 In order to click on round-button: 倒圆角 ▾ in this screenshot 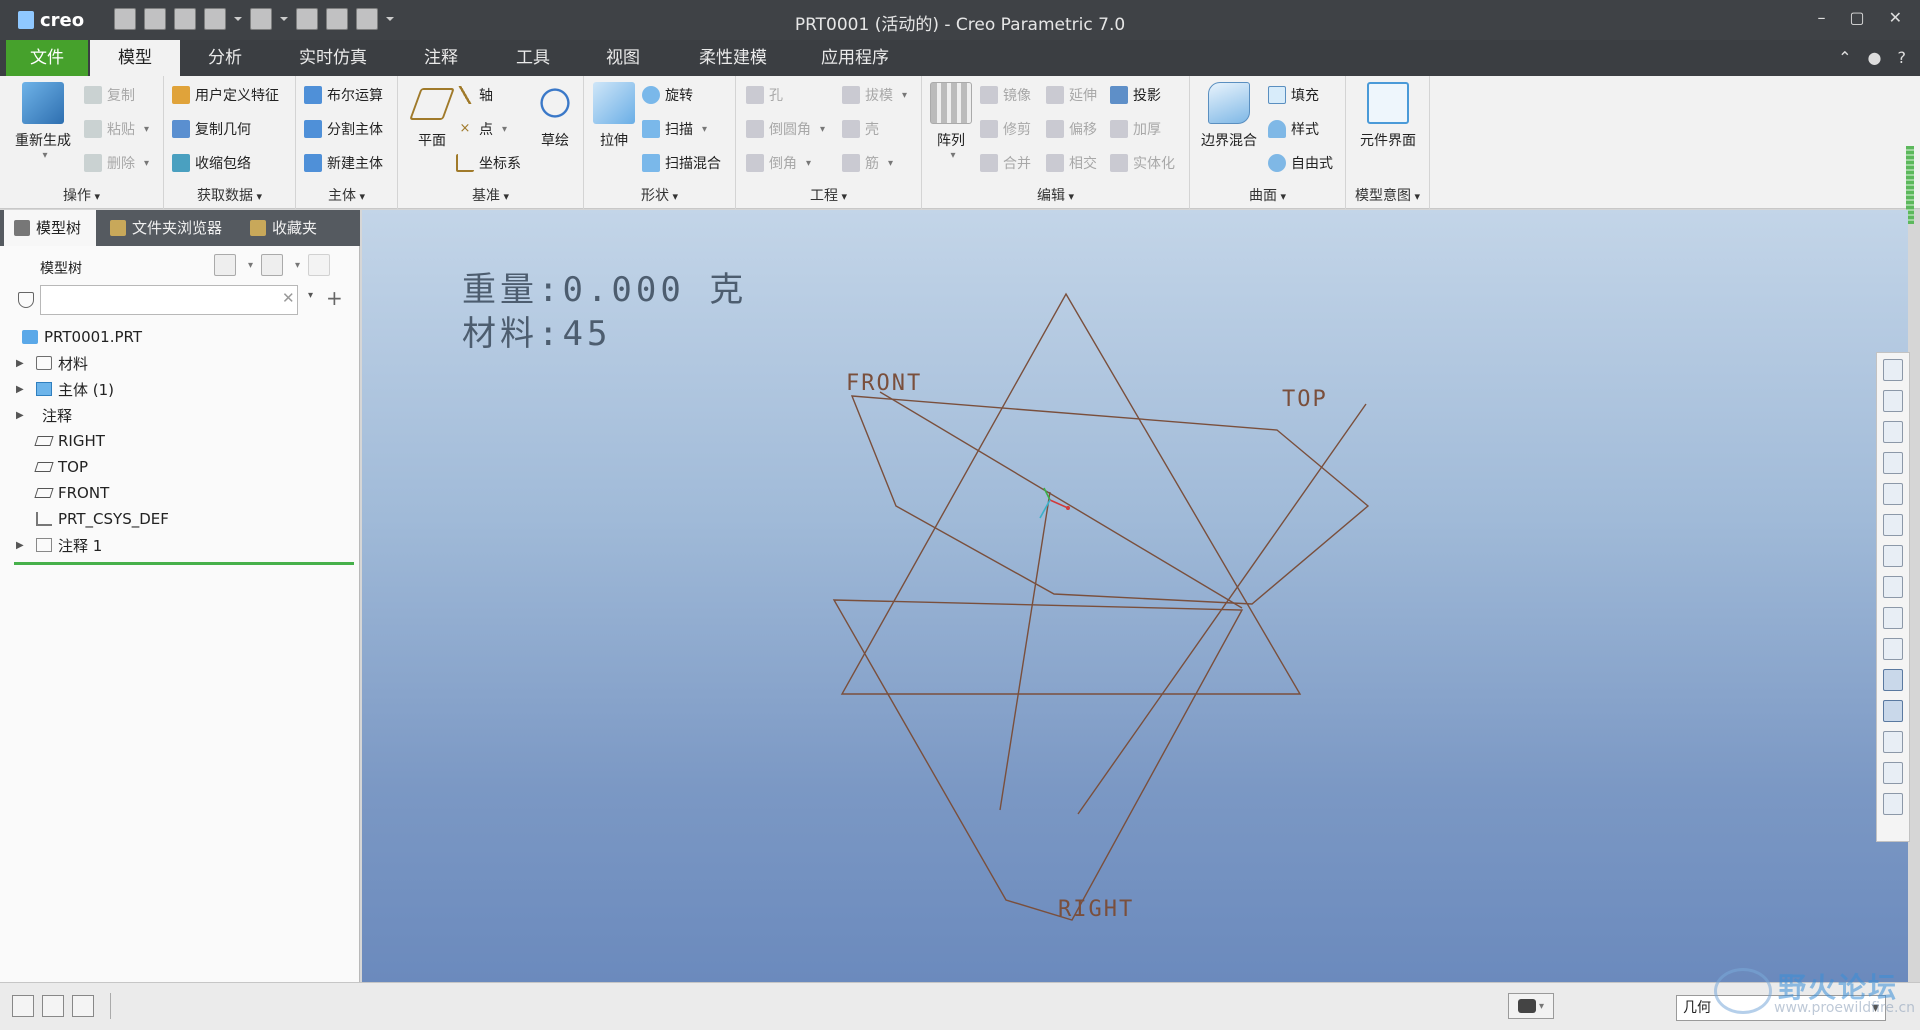, I will do `click(785, 129)`.